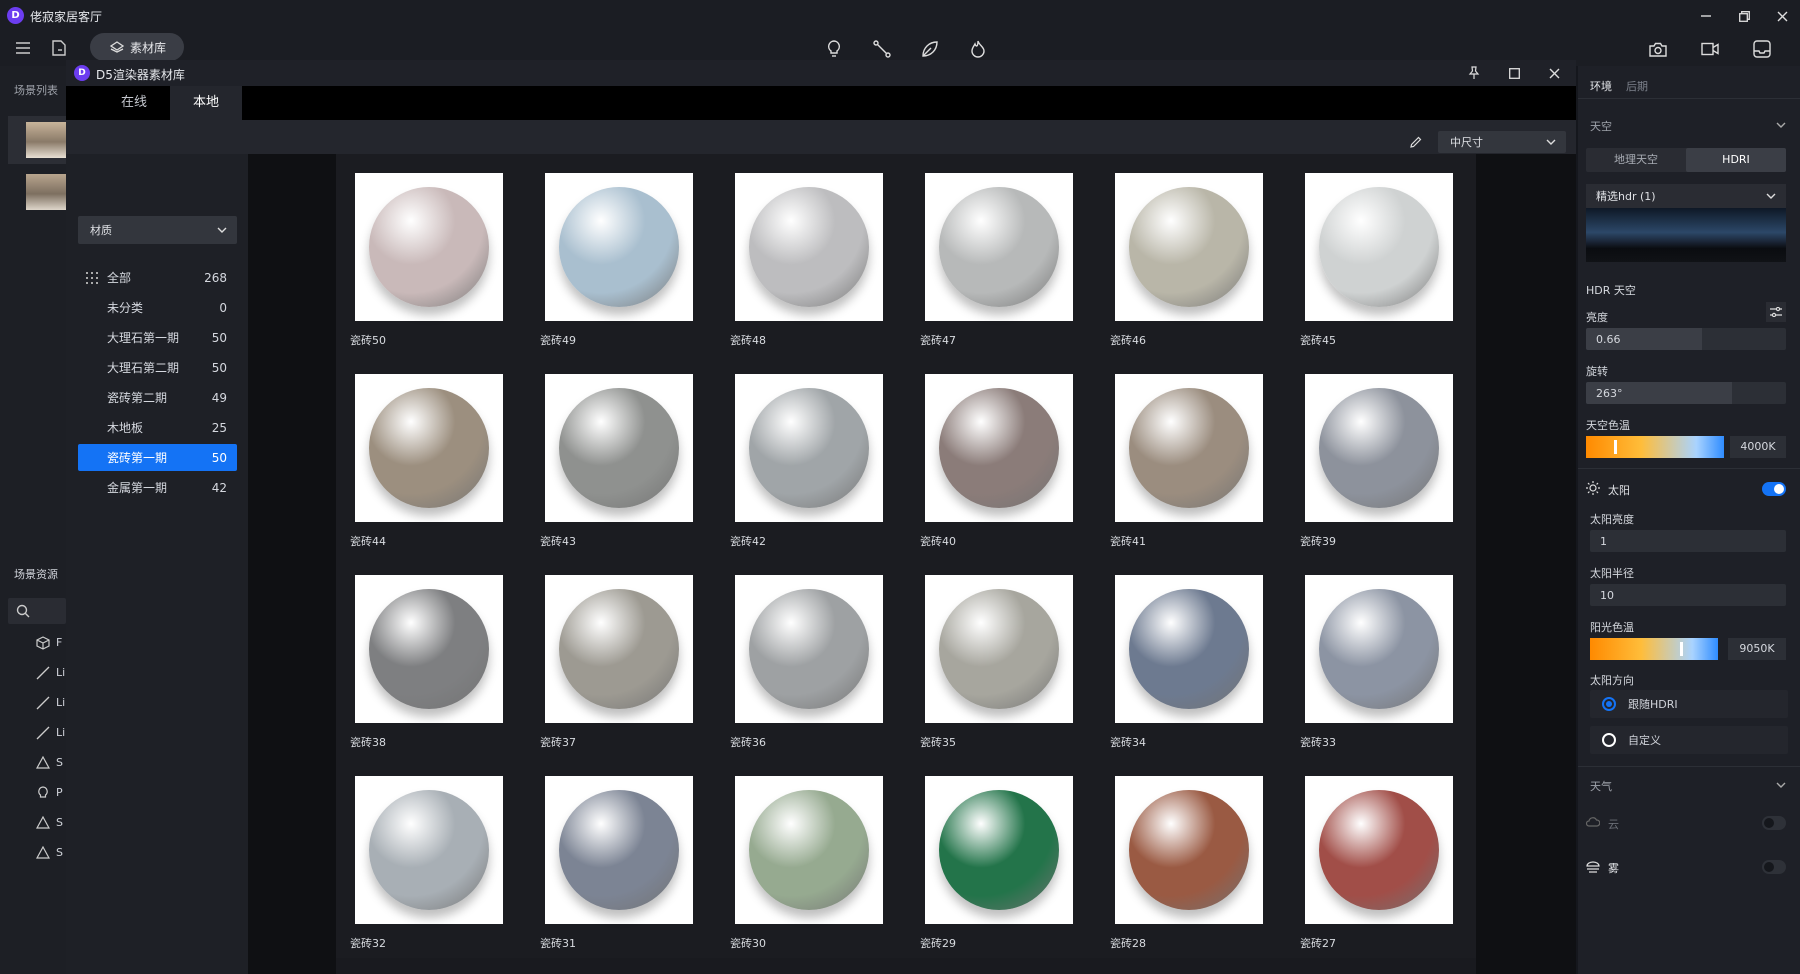 The image size is (1800, 974). Describe the element at coordinates (1381, 656) in the screenshot. I see `material-card: 瓷砖33` at that location.